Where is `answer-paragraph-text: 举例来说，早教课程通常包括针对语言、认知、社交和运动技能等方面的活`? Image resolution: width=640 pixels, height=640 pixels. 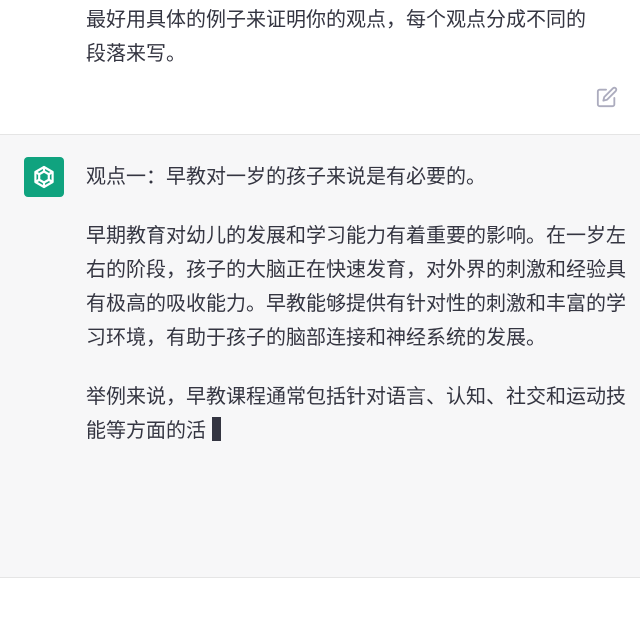
answer-paragraph-text: 举例来说，早教课程通常包括针对语言、认知、社交和运动技能等方面的活 is located at coordinates (356, 413).